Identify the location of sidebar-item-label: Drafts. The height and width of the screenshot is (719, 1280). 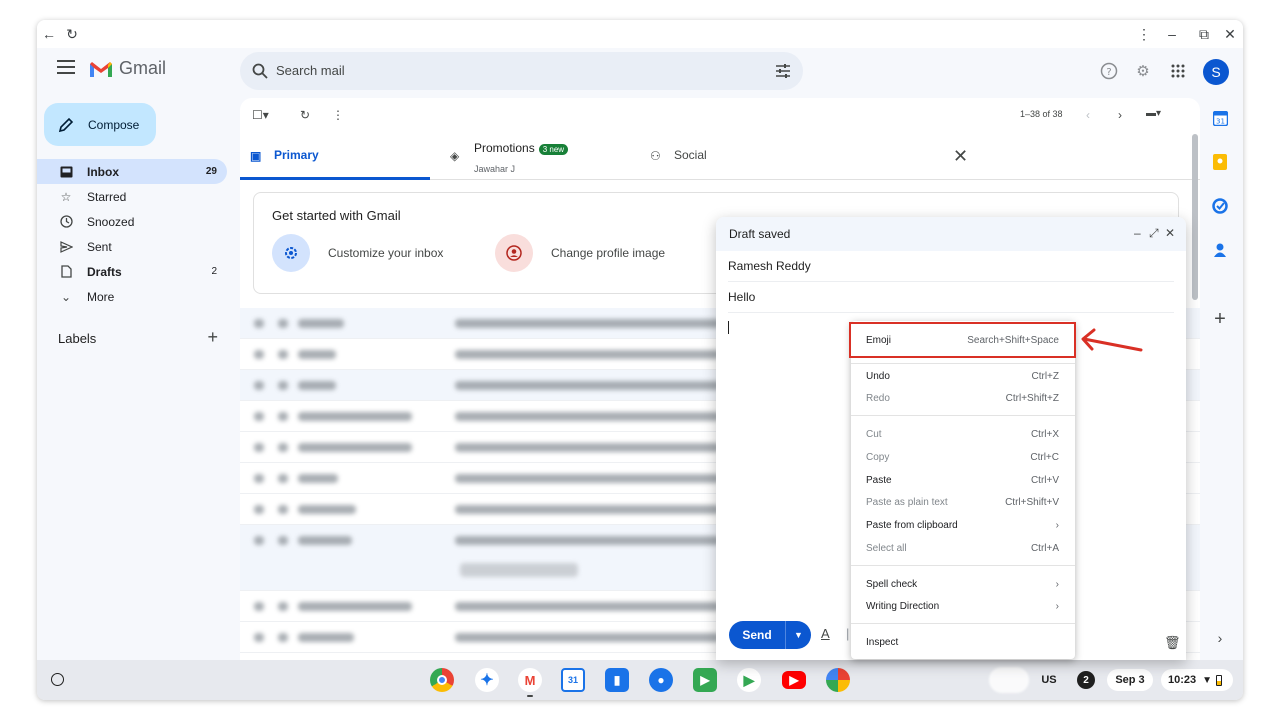
(104, 271).